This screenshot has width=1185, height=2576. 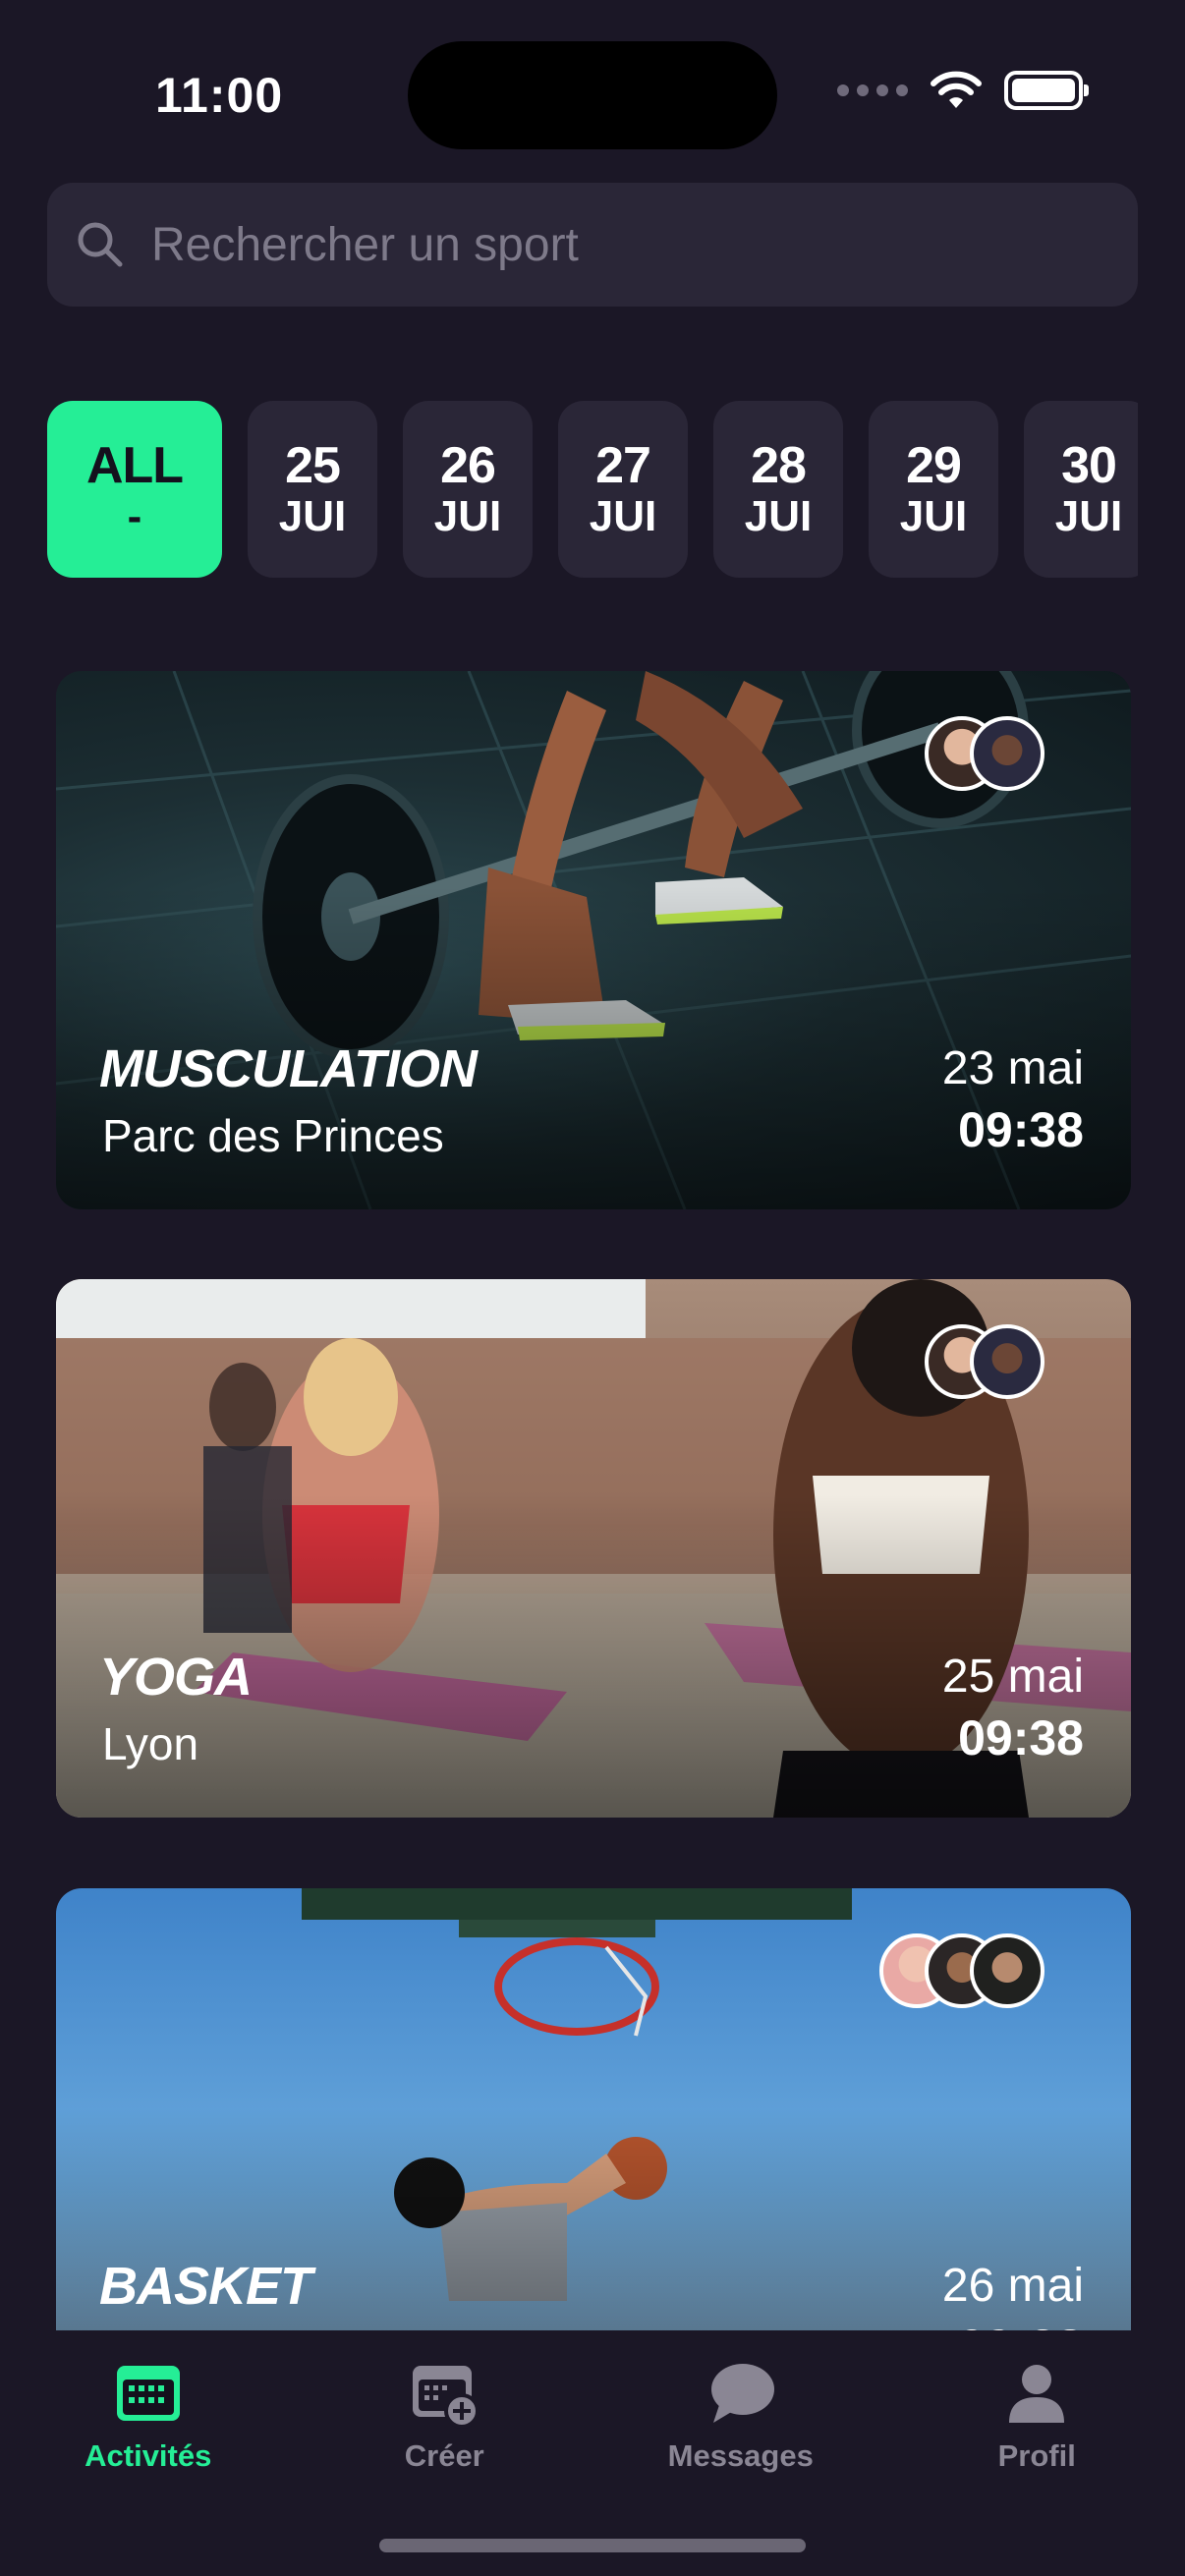 I want to click on battery-icon, so click(x=1046, y=90).